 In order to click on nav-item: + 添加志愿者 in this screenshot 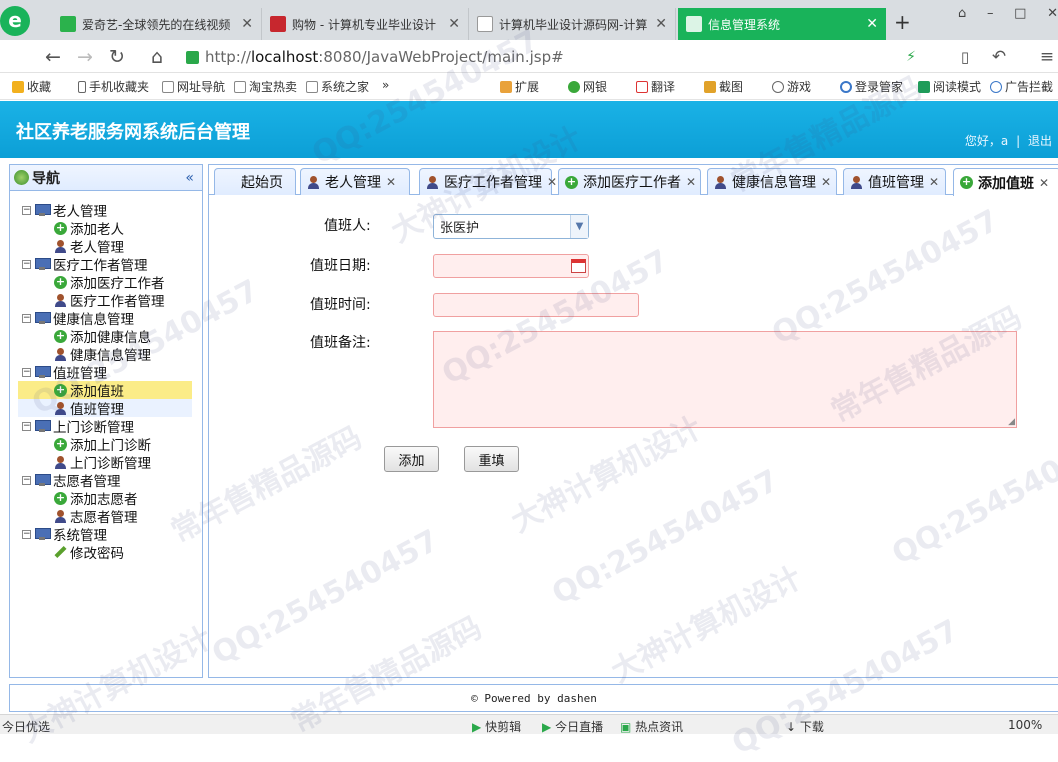, I will do `click(105, 498)`.